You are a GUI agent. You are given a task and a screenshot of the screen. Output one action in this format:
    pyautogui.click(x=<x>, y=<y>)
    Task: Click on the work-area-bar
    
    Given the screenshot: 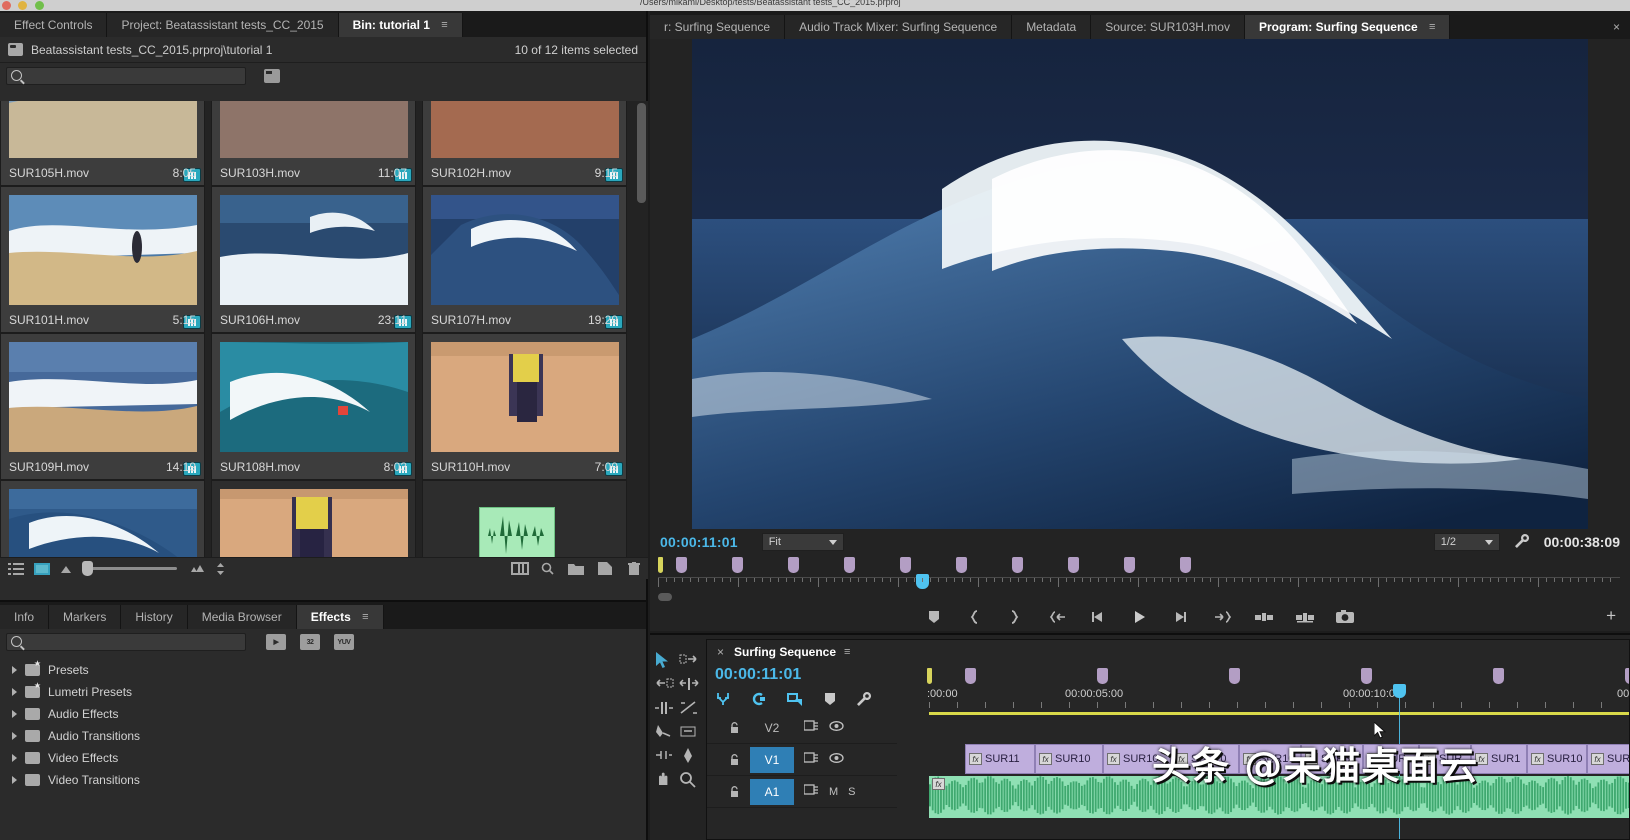 What is the action you would take?
    pyautogui.click(x=1279, y=713)
    